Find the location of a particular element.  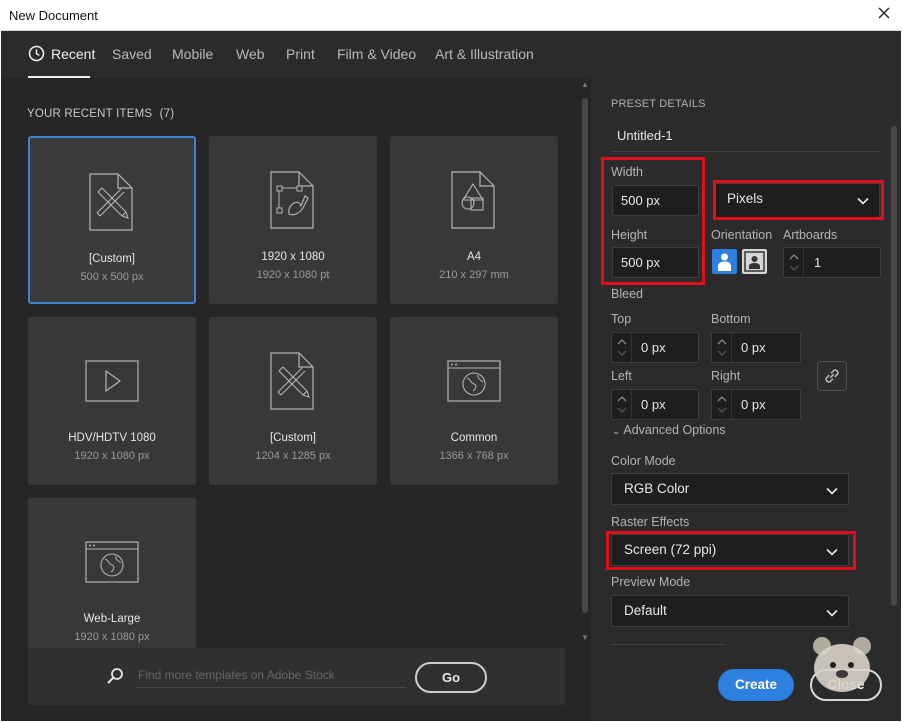

card-dims: 1920 x 1080 pt is located at coordinates (293, 275).